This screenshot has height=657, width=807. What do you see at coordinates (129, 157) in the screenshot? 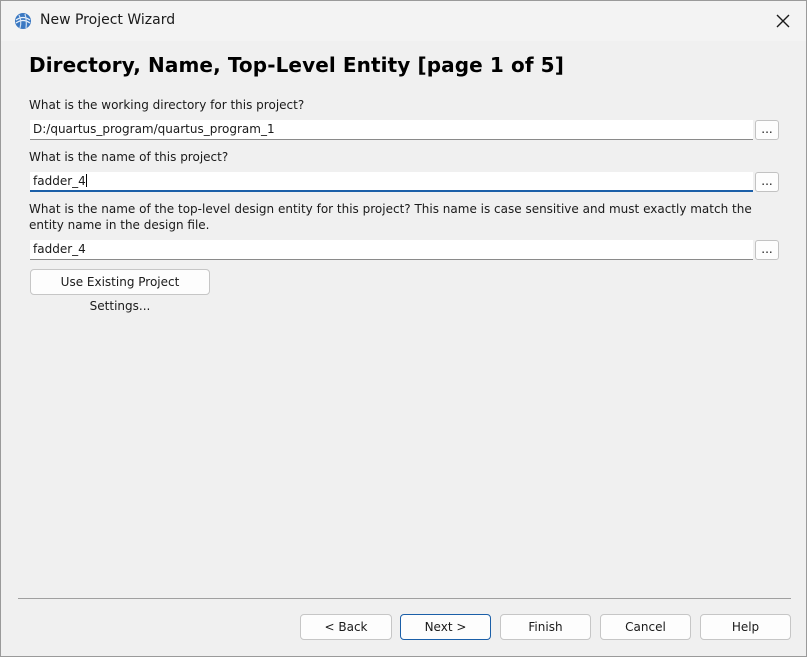
I see `project-name-label: What is the name of this project?` at bounding box center [129, 157].